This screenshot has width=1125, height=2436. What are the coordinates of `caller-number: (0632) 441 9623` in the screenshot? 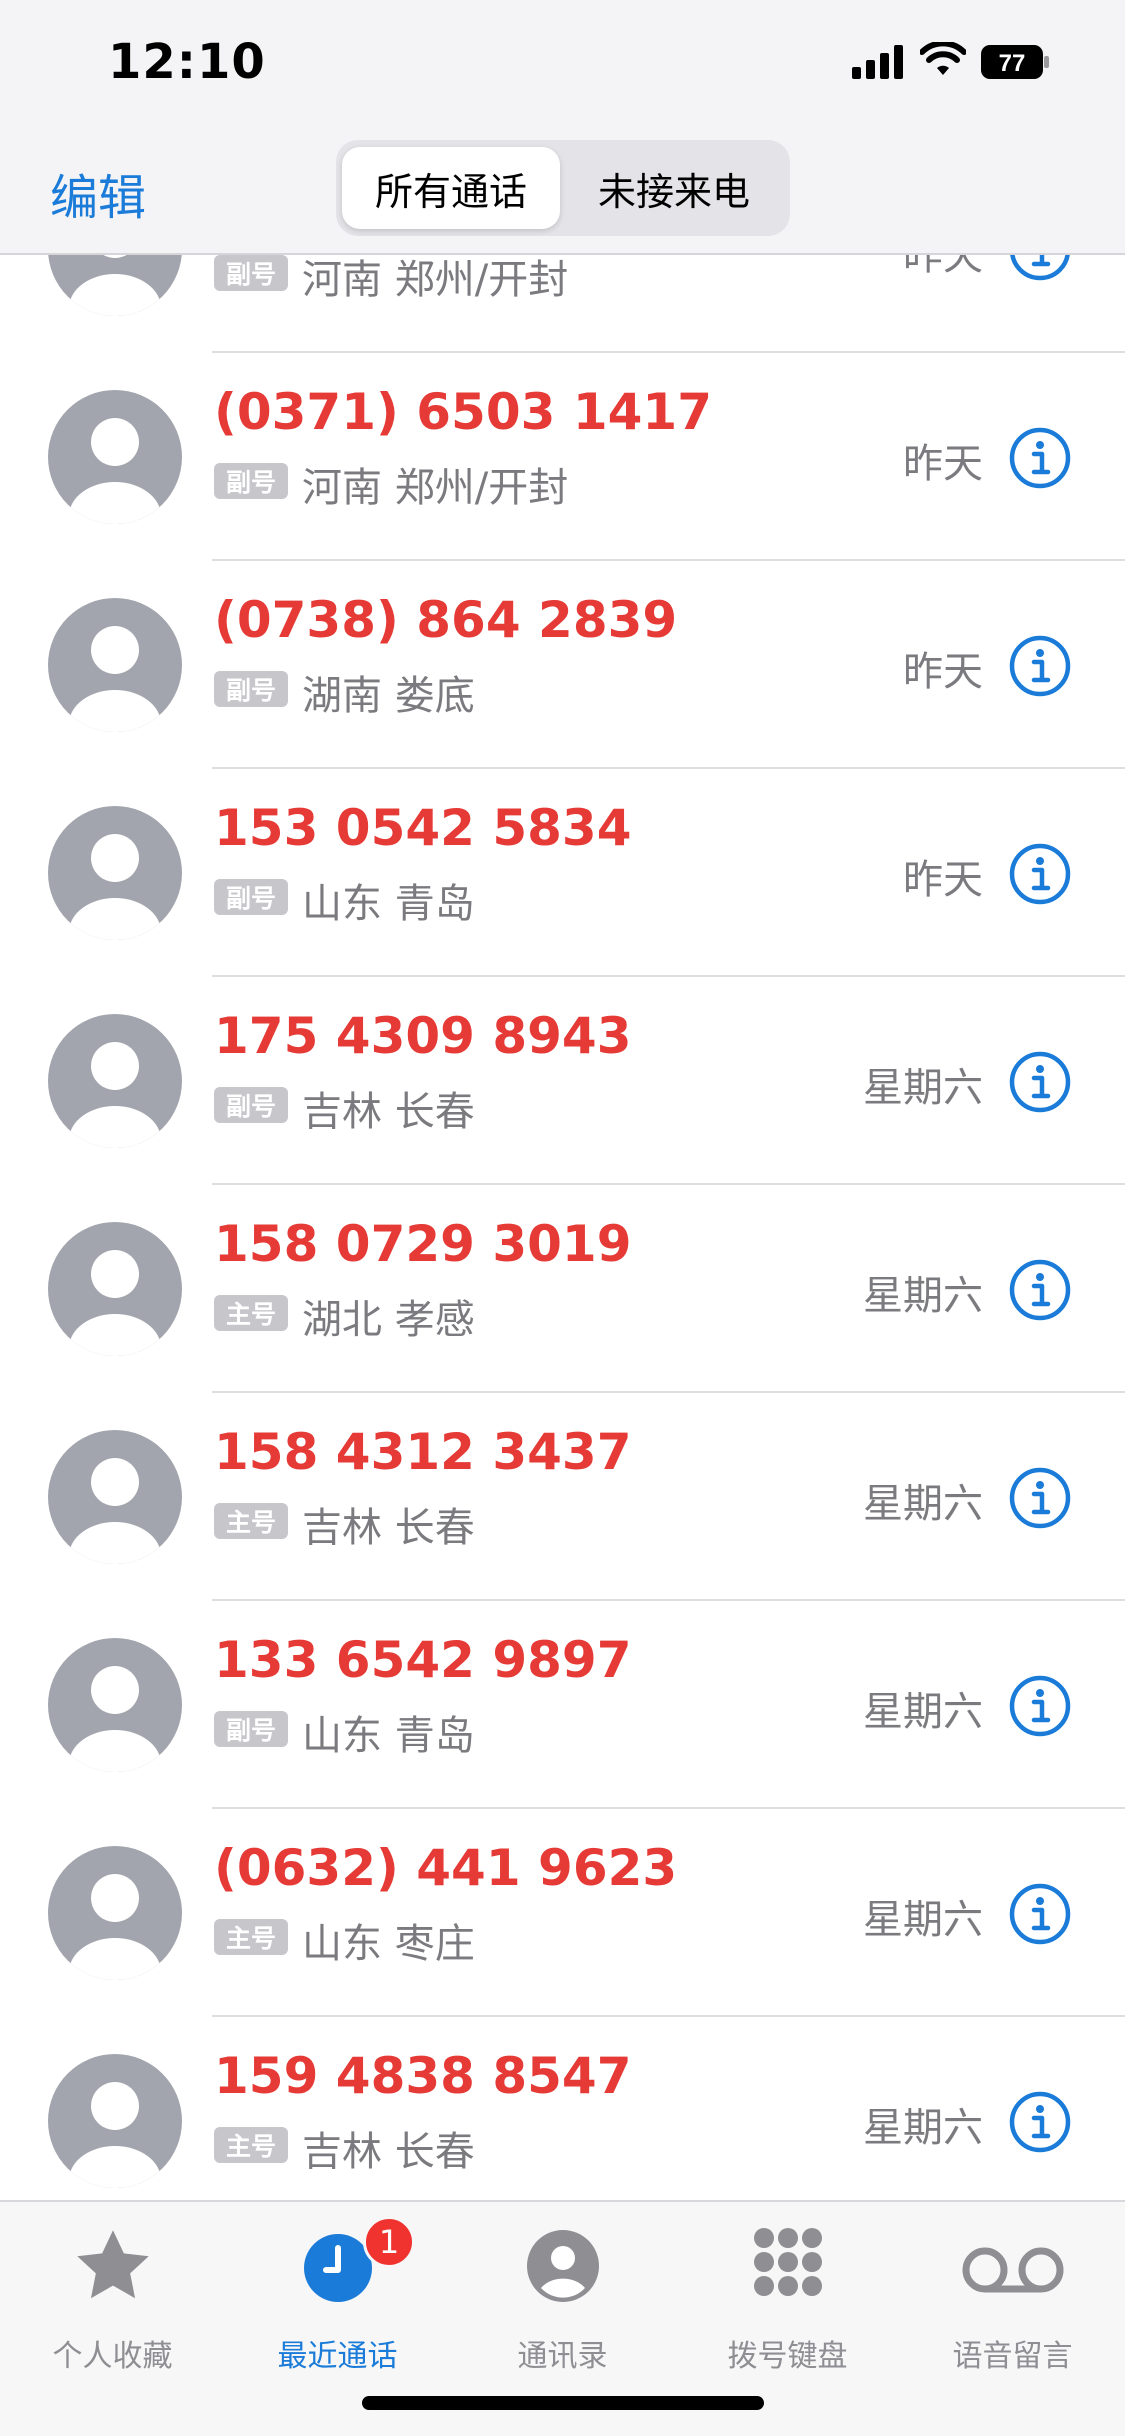 It's located at (446, 1868).